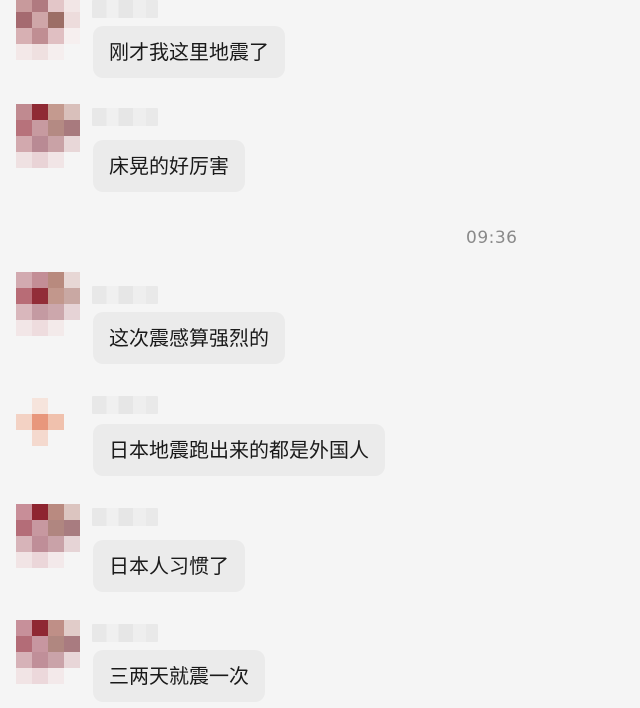 The height and width of the screenshot is (708, 640). I want to click on message-bubble: 床晃的好厉害, so click(169, 166).